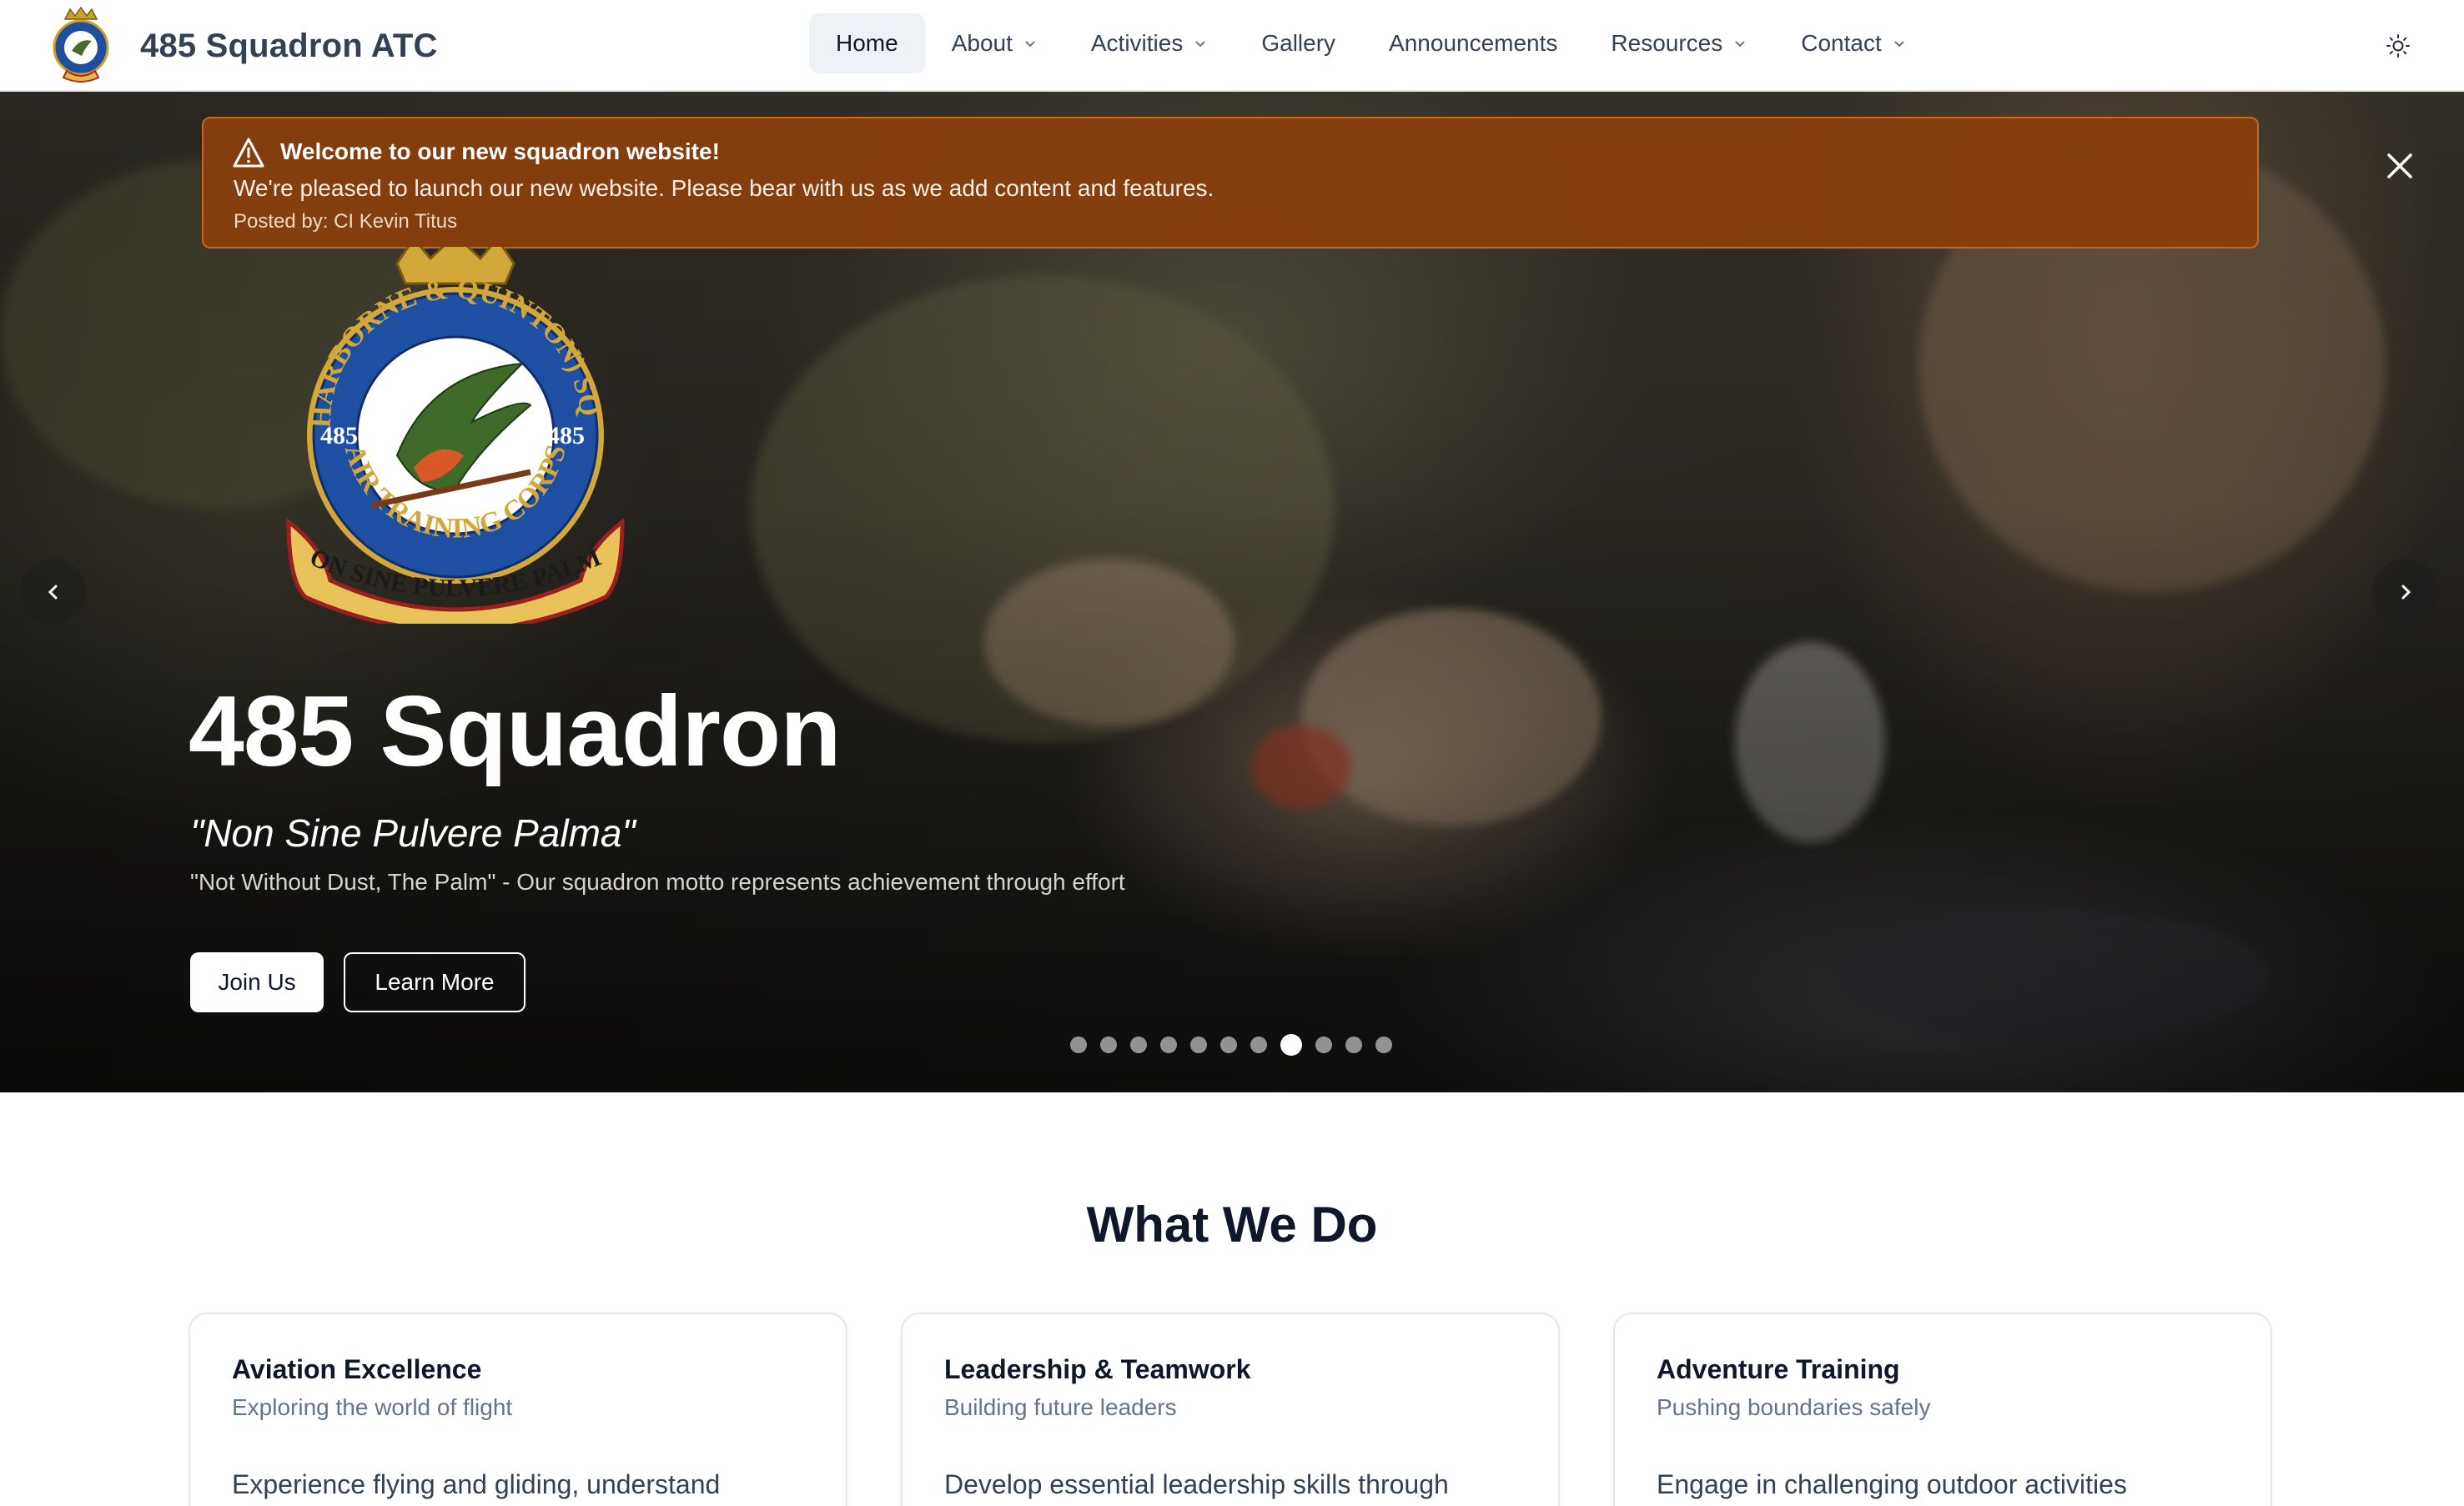 The height and width of the screenshot is (1506, 2464). What do you see at coordinates (357, 1369) in the screenshot?
I see `card-title: Aviation Excellence` at bounding box center [357, 1369].